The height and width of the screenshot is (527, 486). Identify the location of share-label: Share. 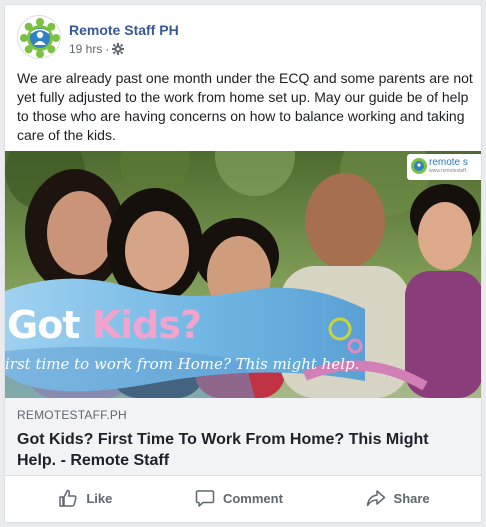
(411, 498).